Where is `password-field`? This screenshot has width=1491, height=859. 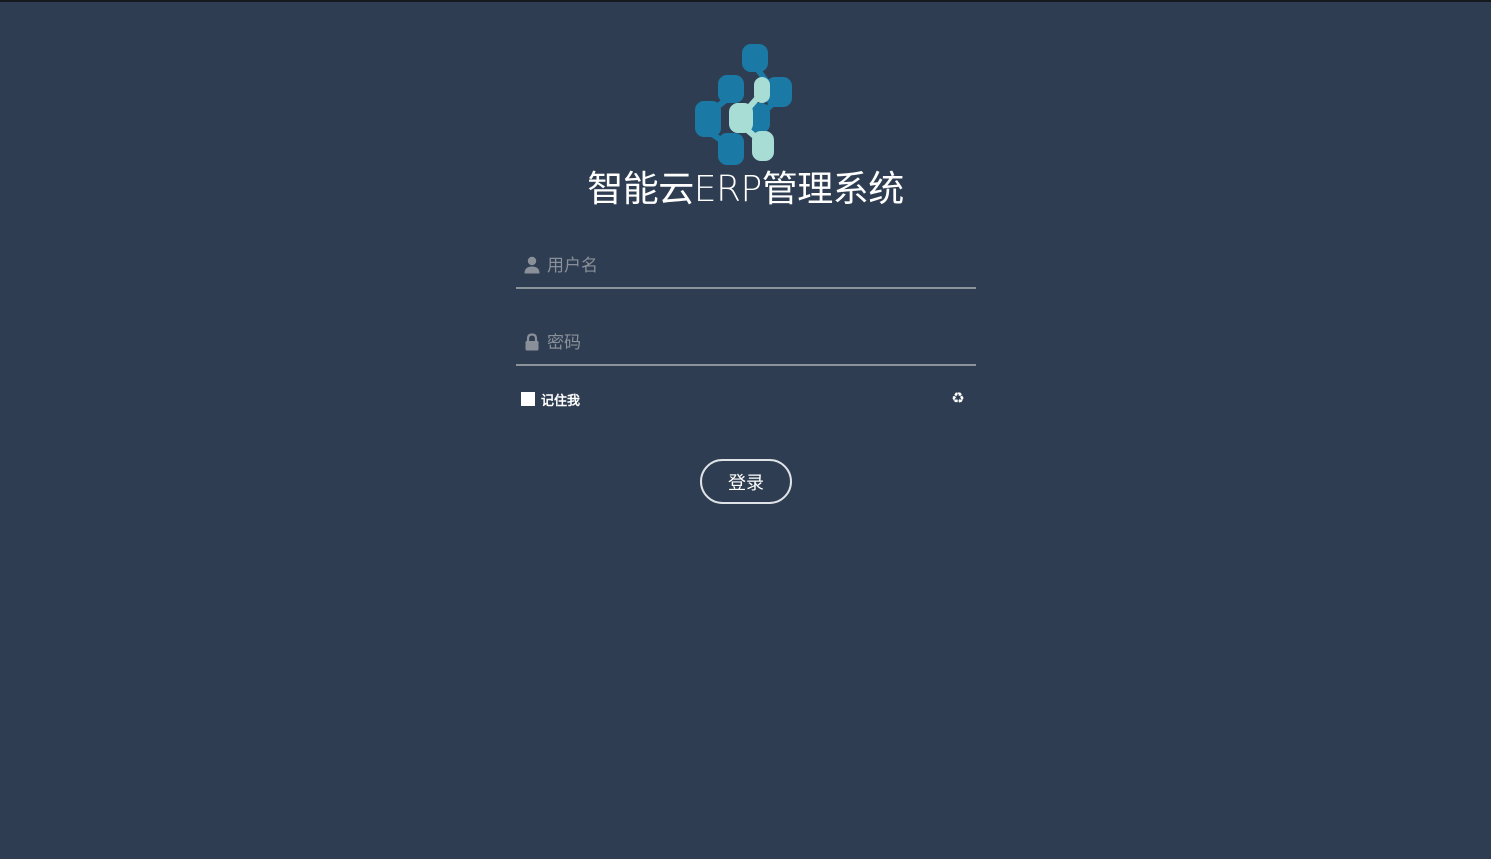
password-field is located at coordinates (746, 345).